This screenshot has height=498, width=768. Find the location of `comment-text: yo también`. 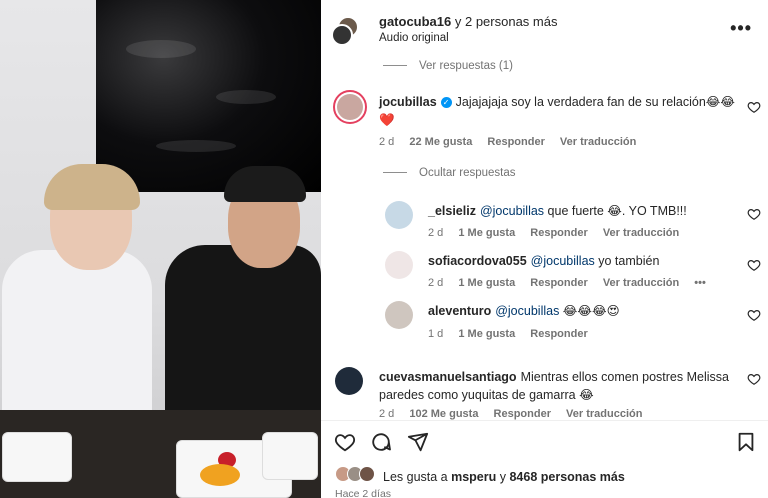

comment-text: yo también is located at coordinates (627, 261).